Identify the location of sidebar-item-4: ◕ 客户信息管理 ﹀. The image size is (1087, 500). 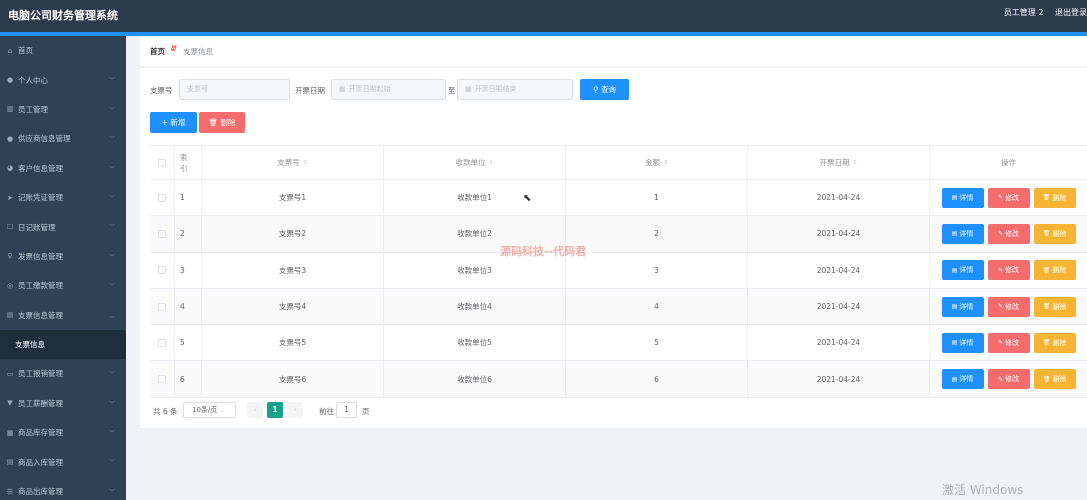
(63, 168).